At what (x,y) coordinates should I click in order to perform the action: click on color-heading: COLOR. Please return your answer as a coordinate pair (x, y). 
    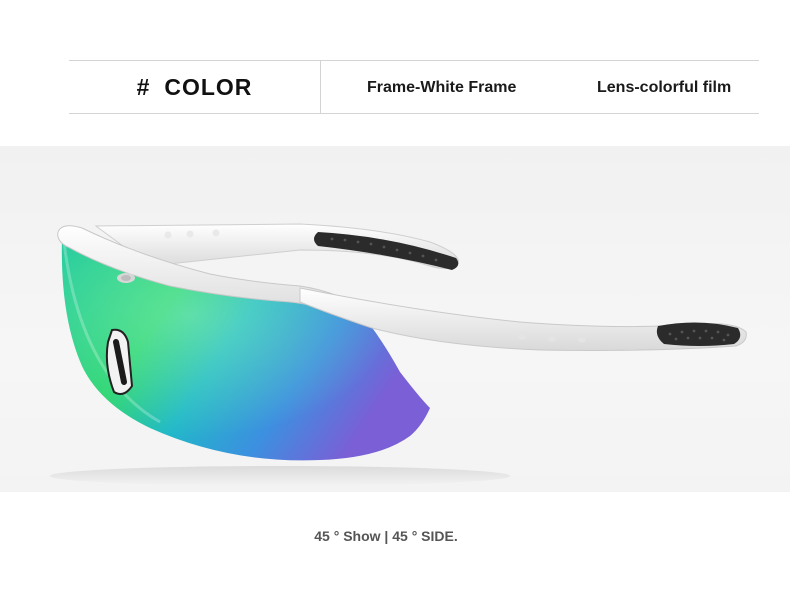
    Looking at the image, I should click on (208, 87).